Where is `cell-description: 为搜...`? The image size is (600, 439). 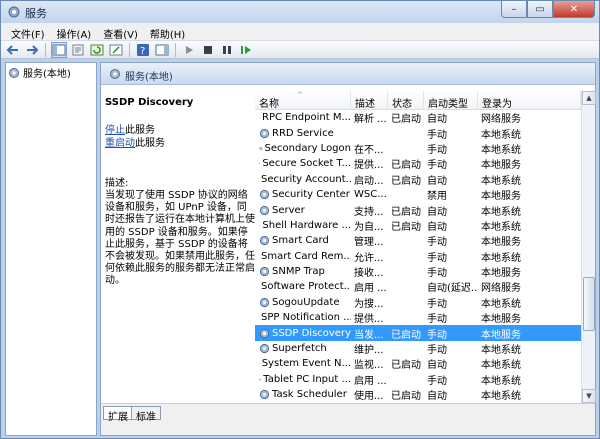 cell-description: 为搜... is located at coordinates (369, 304).